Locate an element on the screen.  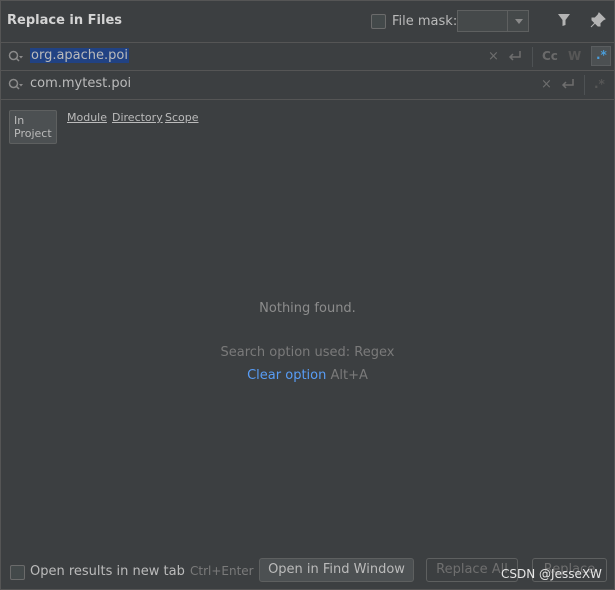
search-row: org.apache.poi × Cc W .* is located at coordinates (307, 56).